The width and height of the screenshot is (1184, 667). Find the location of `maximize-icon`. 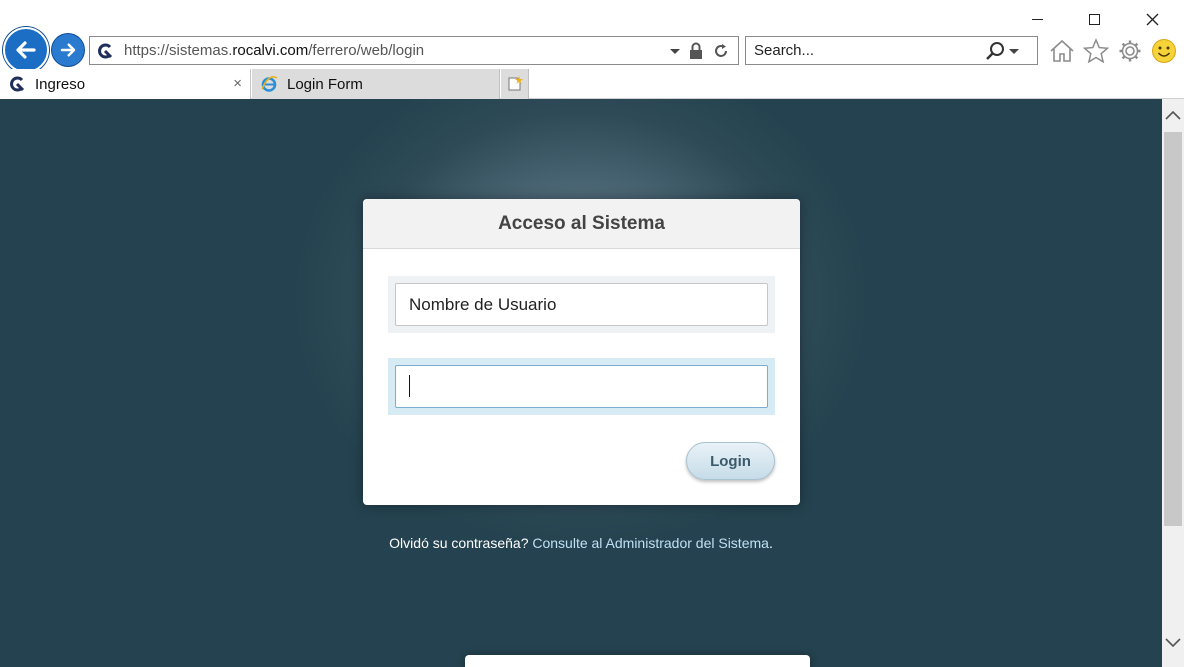

maximize-icon is located at coordinates (1094, 19).